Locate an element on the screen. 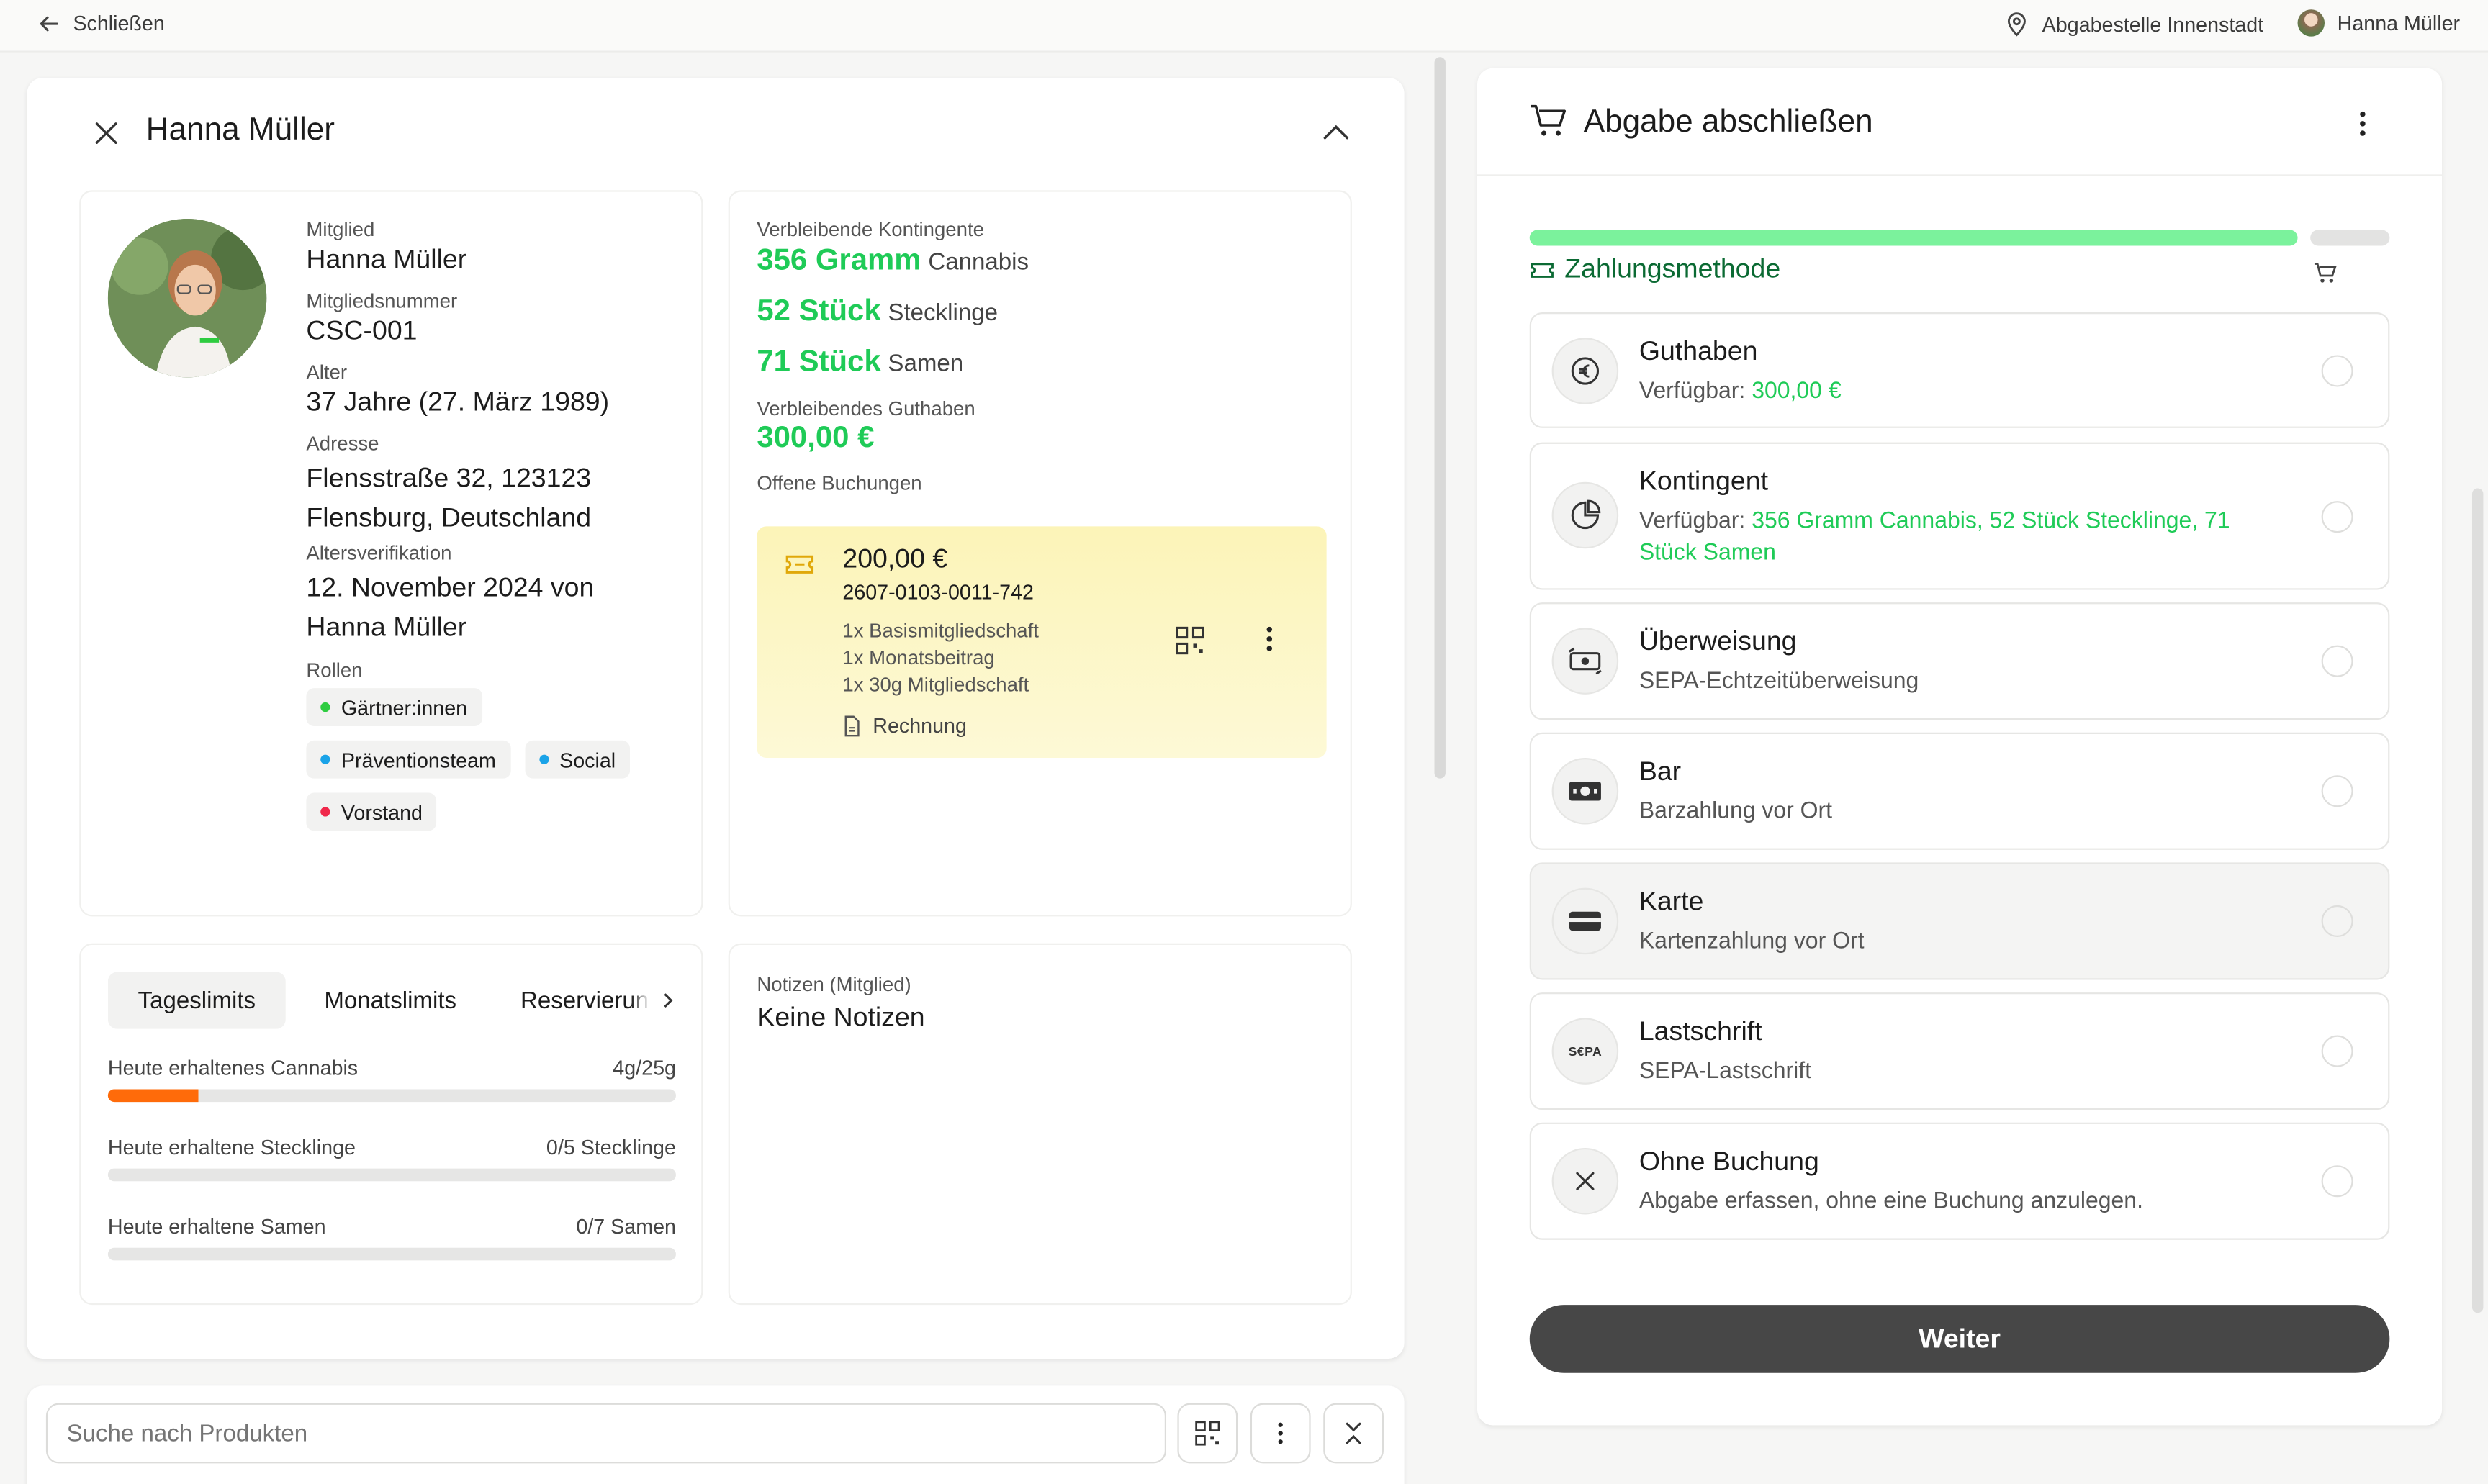 This screenshot has width=2488, height=1484. option-title: Kontingent is located at coordinates (1704, 481).